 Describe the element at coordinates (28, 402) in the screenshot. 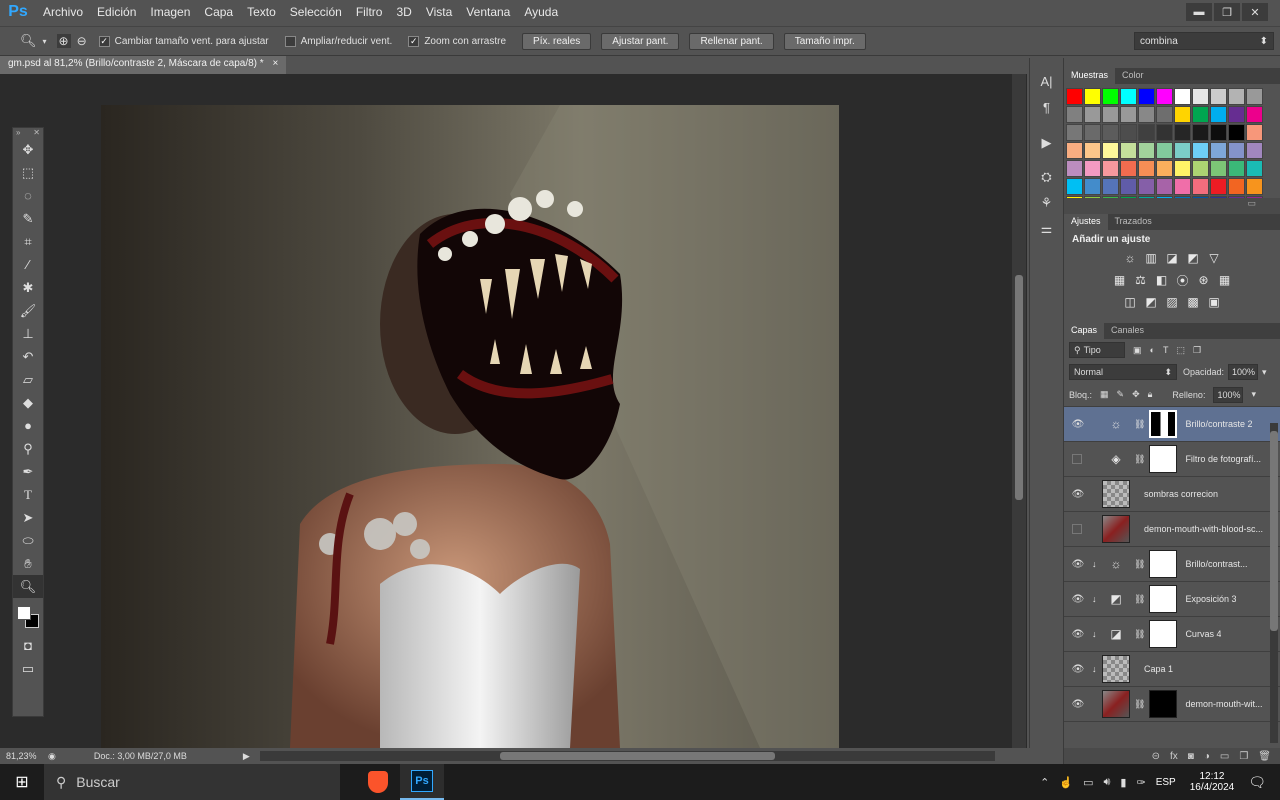

I see `paint-bucket-tool-icon: ◆` at that location.